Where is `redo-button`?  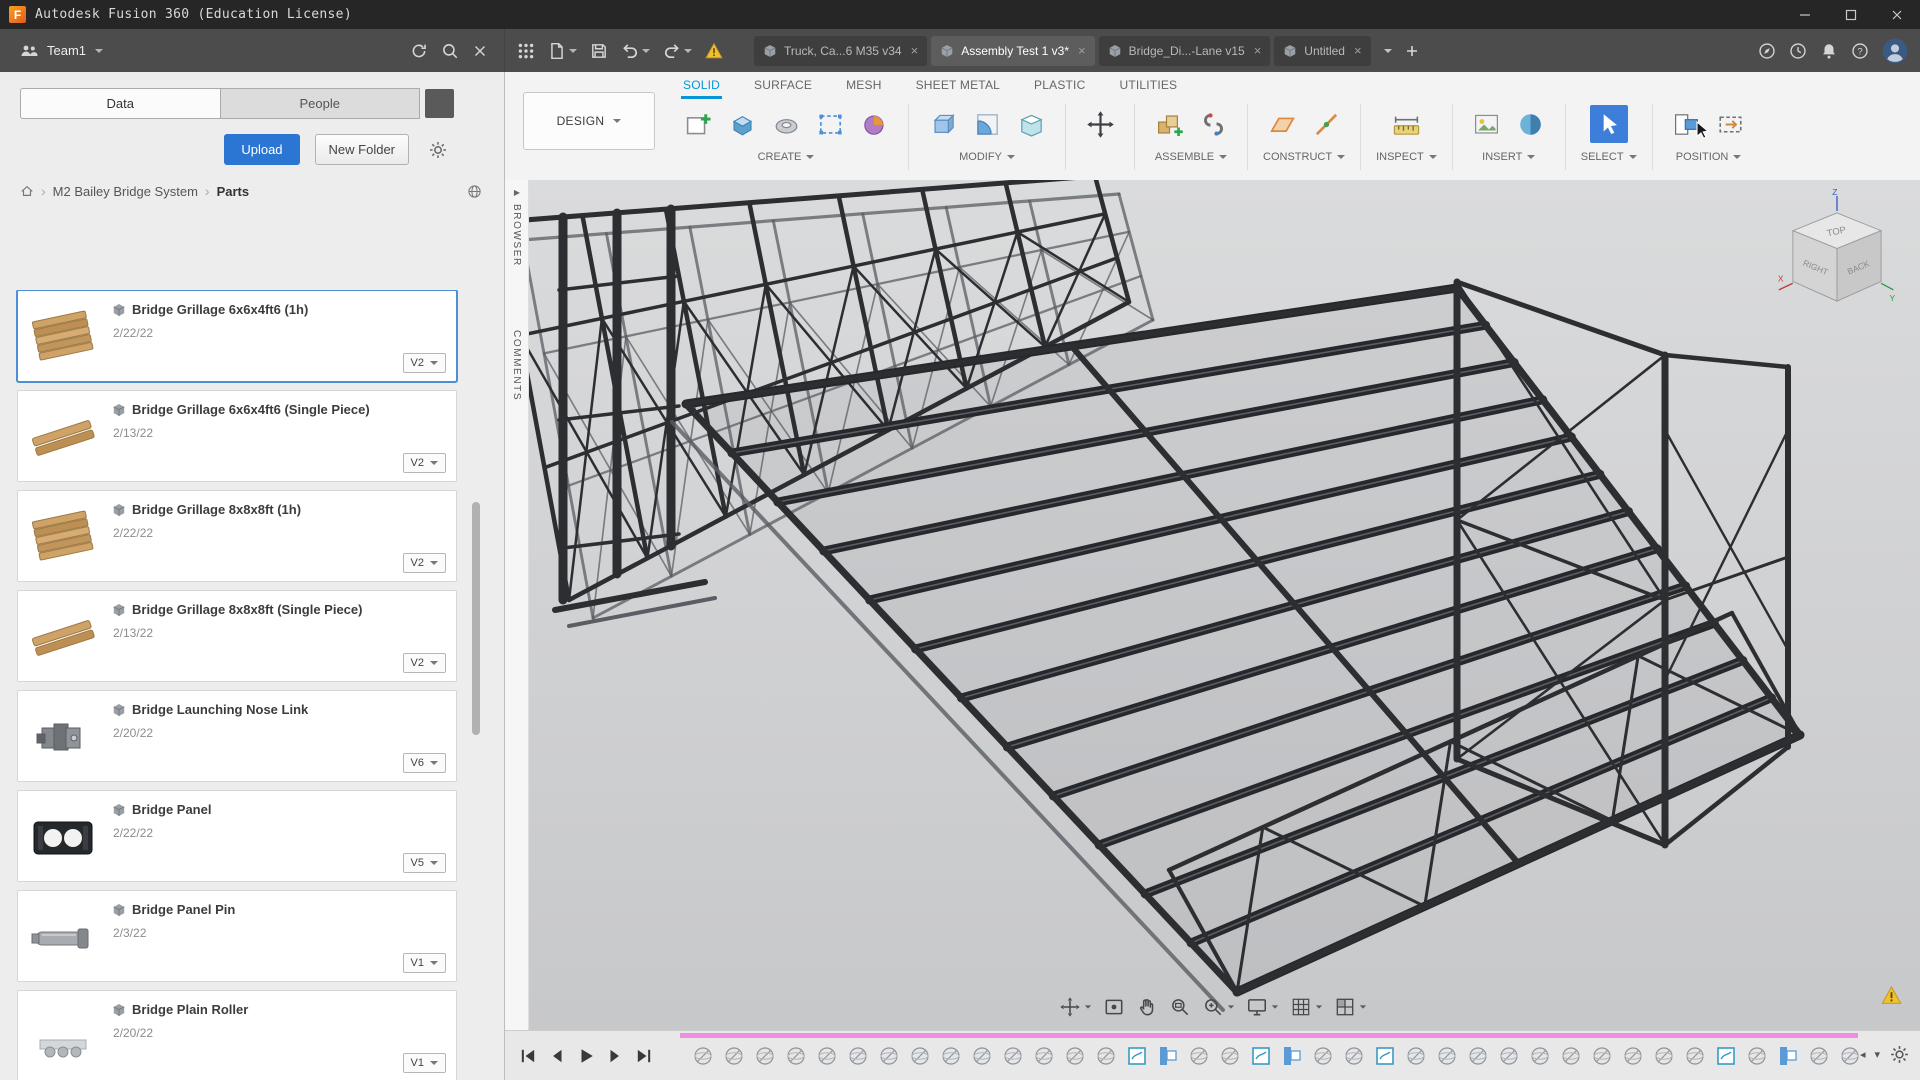
redo-button is located at coordinates (677, 51).